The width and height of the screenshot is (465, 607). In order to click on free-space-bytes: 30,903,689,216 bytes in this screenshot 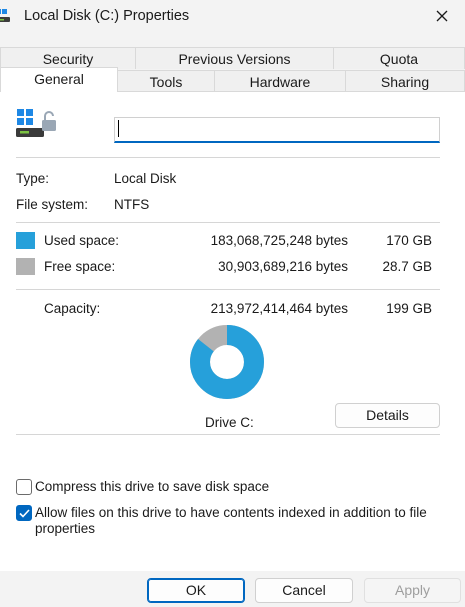, I will do `click(283, 266)`.